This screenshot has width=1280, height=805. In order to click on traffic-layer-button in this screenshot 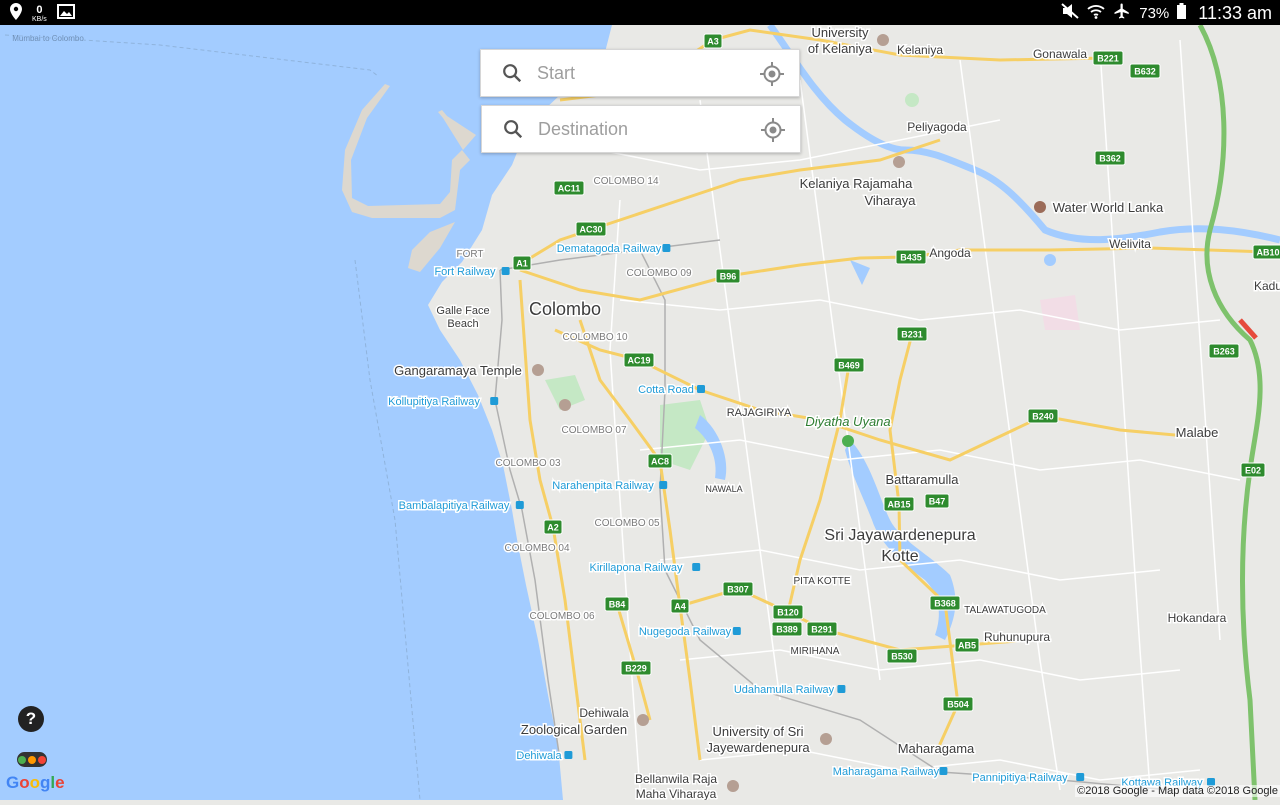, I will do `click(32, 759)`.